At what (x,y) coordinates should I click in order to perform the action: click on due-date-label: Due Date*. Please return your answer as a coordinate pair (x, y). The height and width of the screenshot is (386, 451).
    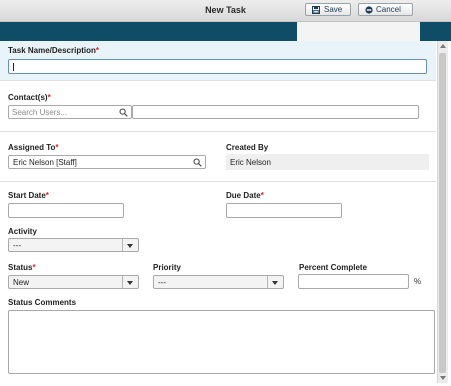
    Looking at the image, I should click on (245, 195).